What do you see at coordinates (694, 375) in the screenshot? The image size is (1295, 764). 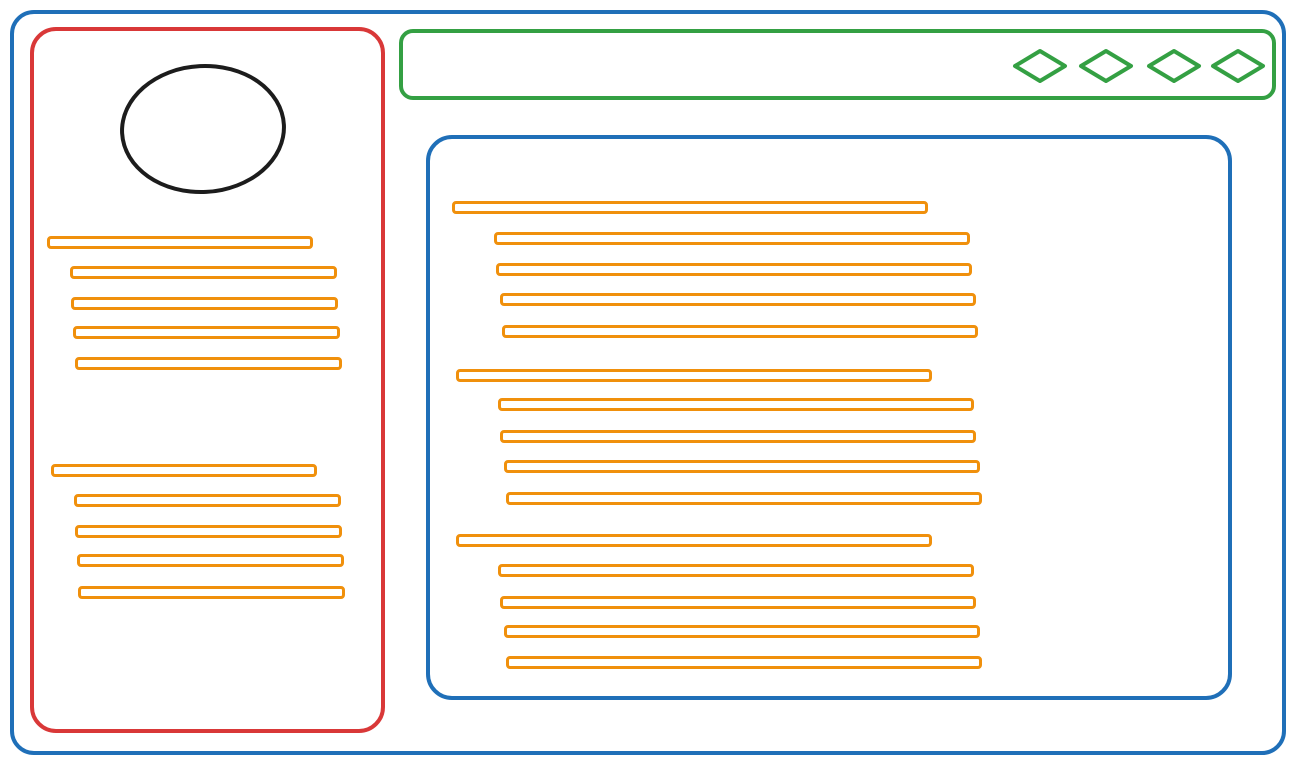 I see `main-section-2-heading` at bounding box center [694, 375].